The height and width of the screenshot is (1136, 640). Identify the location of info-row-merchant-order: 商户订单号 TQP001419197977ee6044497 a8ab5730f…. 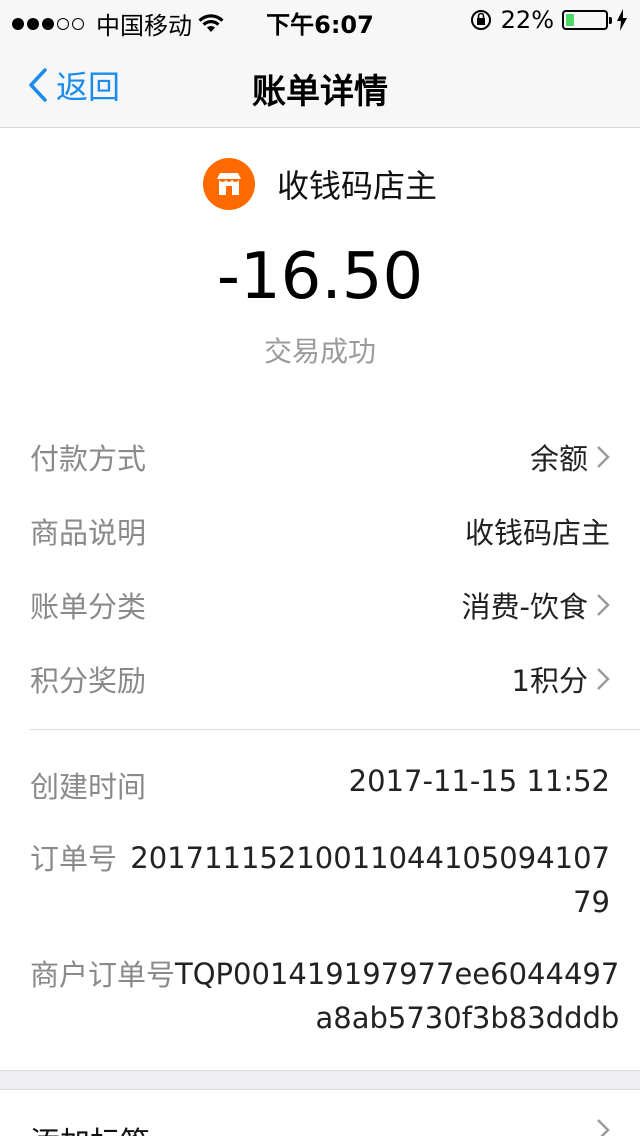
(324, 996).